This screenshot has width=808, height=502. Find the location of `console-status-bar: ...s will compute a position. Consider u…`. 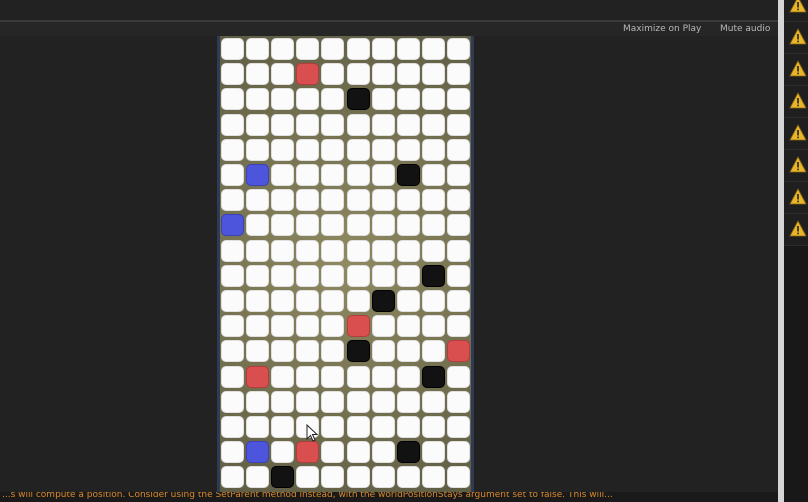

console-status-bar: ...s will compute a position. Consider u… is located at coordinates (389, 497).